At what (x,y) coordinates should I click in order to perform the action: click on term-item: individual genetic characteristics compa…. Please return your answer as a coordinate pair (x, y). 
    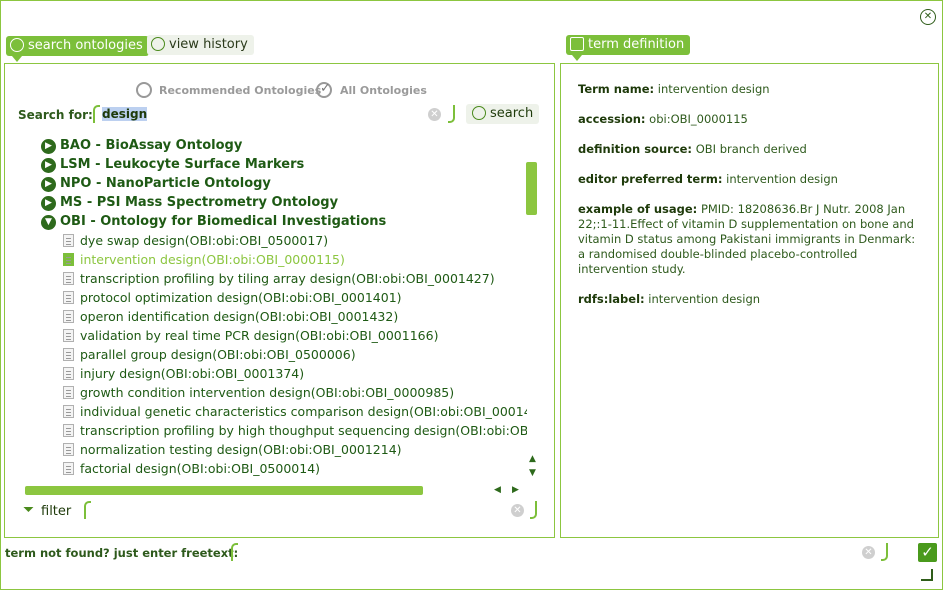
    Looking at the image, I should click on (278, 411).